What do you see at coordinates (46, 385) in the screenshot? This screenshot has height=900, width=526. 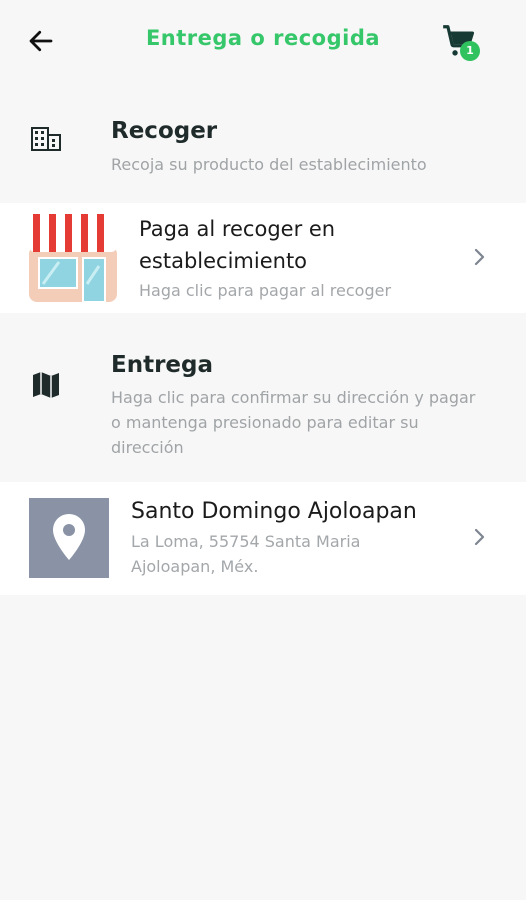 I see `map-icon` at bounding box center [46, 385].